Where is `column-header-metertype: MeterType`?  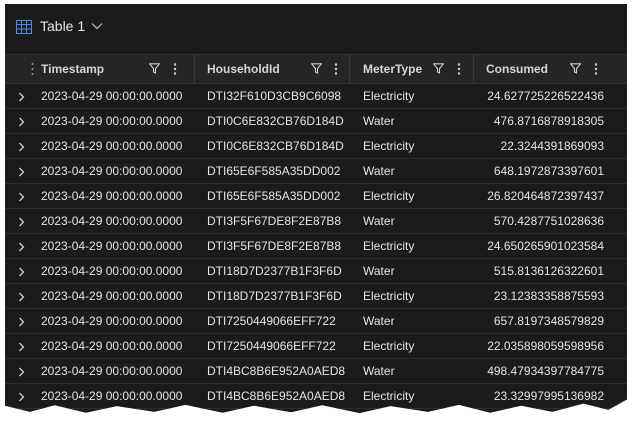
column-header-metertype: MeterType is located at coordinates (412, 69).